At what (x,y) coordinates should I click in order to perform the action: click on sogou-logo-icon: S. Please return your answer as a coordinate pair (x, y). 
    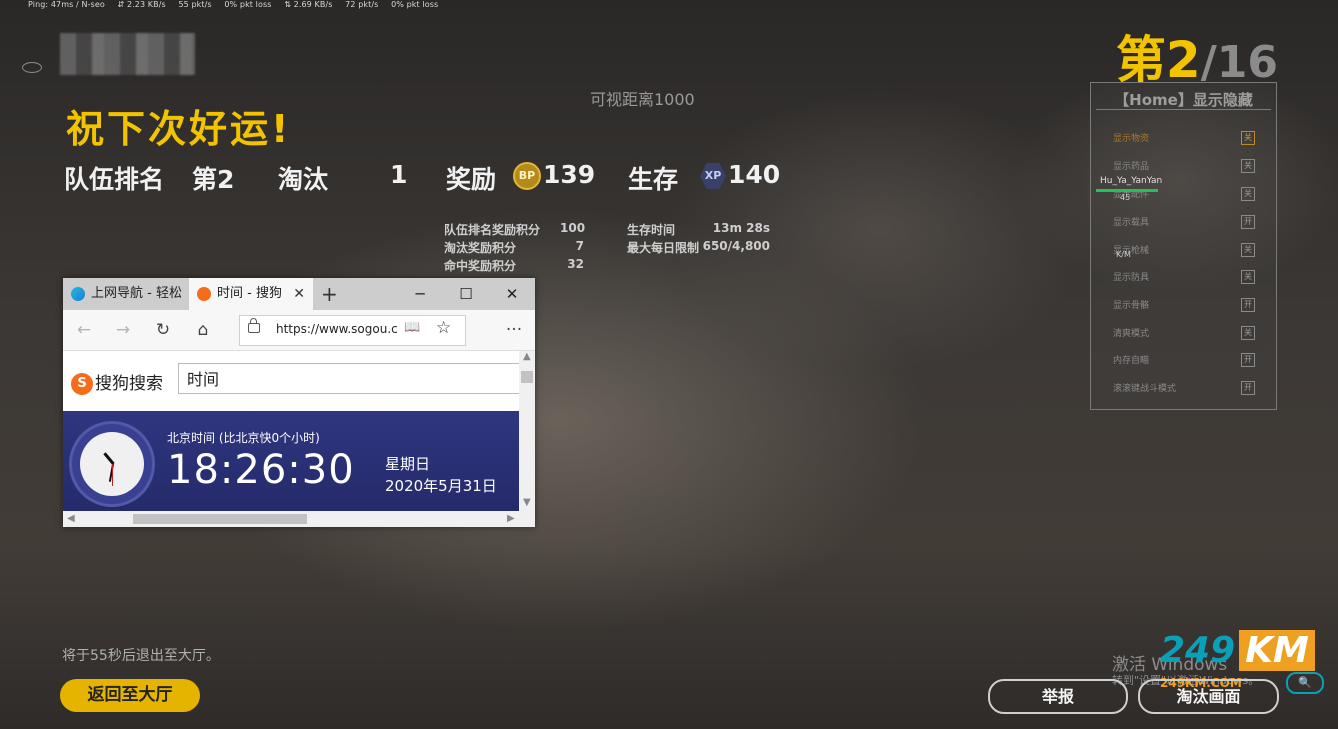
    Looking at the image, I should click on (82, 384).